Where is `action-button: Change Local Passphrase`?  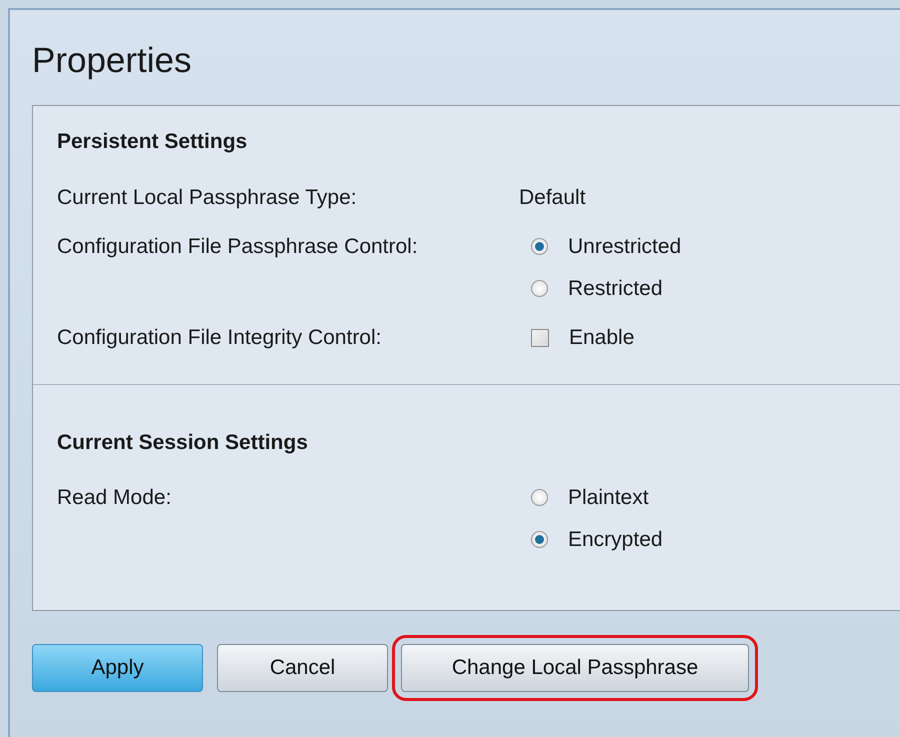 action-button: Change Local Passphrase is located at coordinates (575, 668).